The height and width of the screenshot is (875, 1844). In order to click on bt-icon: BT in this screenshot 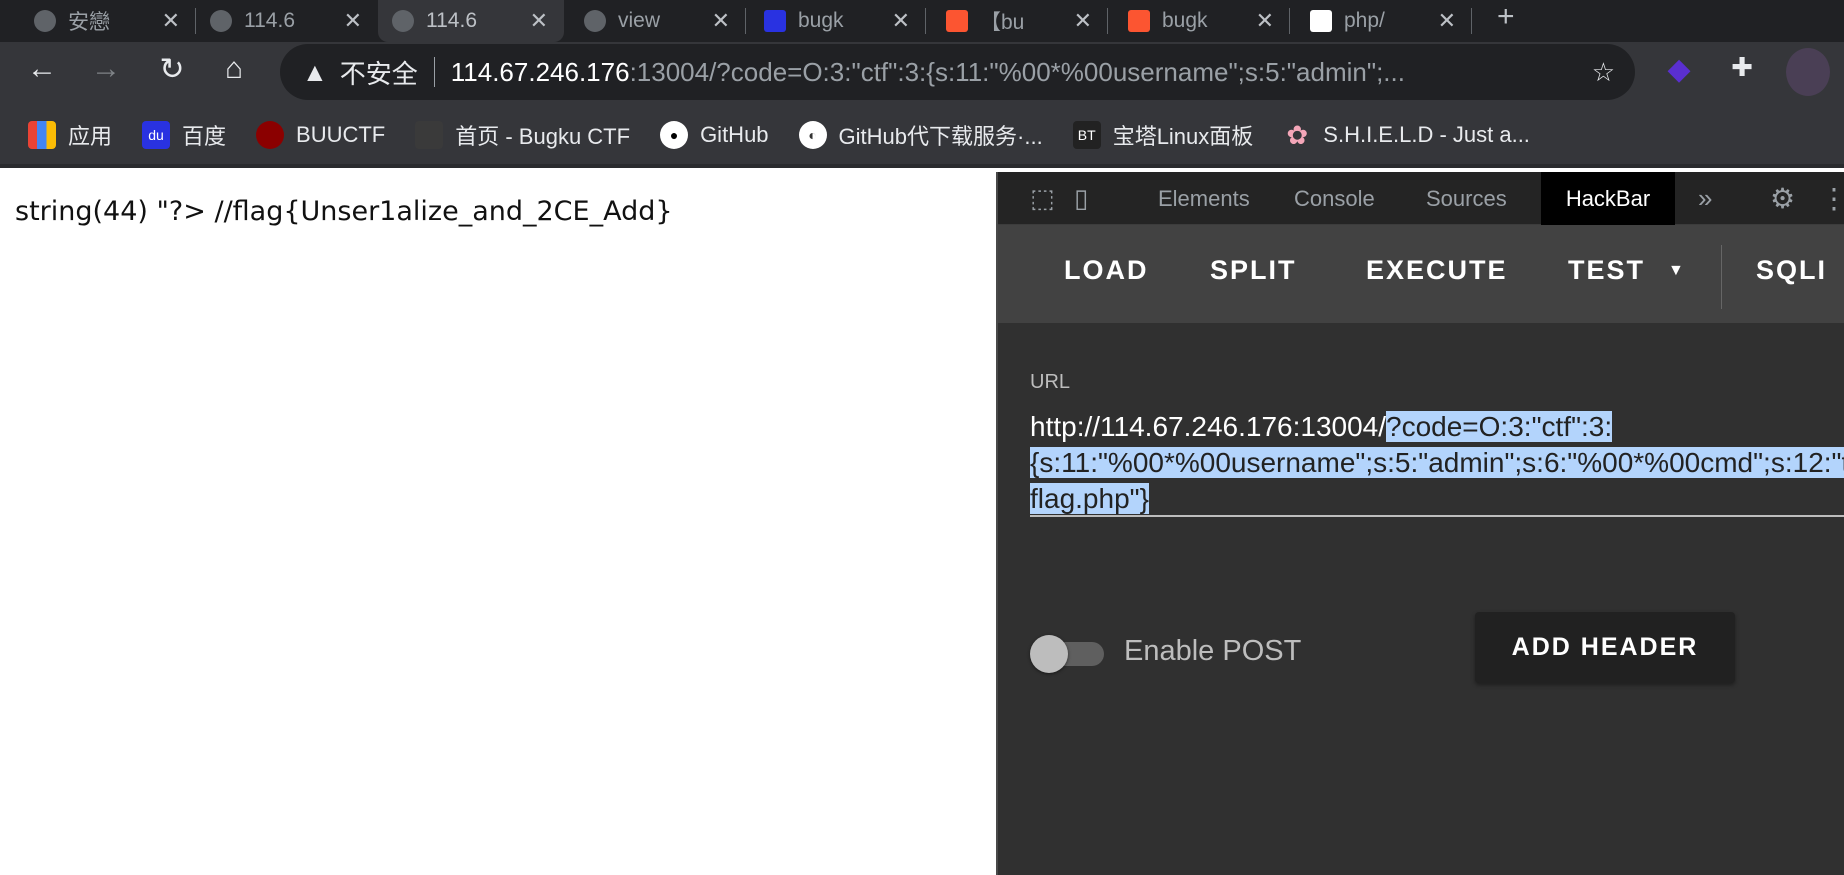, I will do `click(1086, 135)`.